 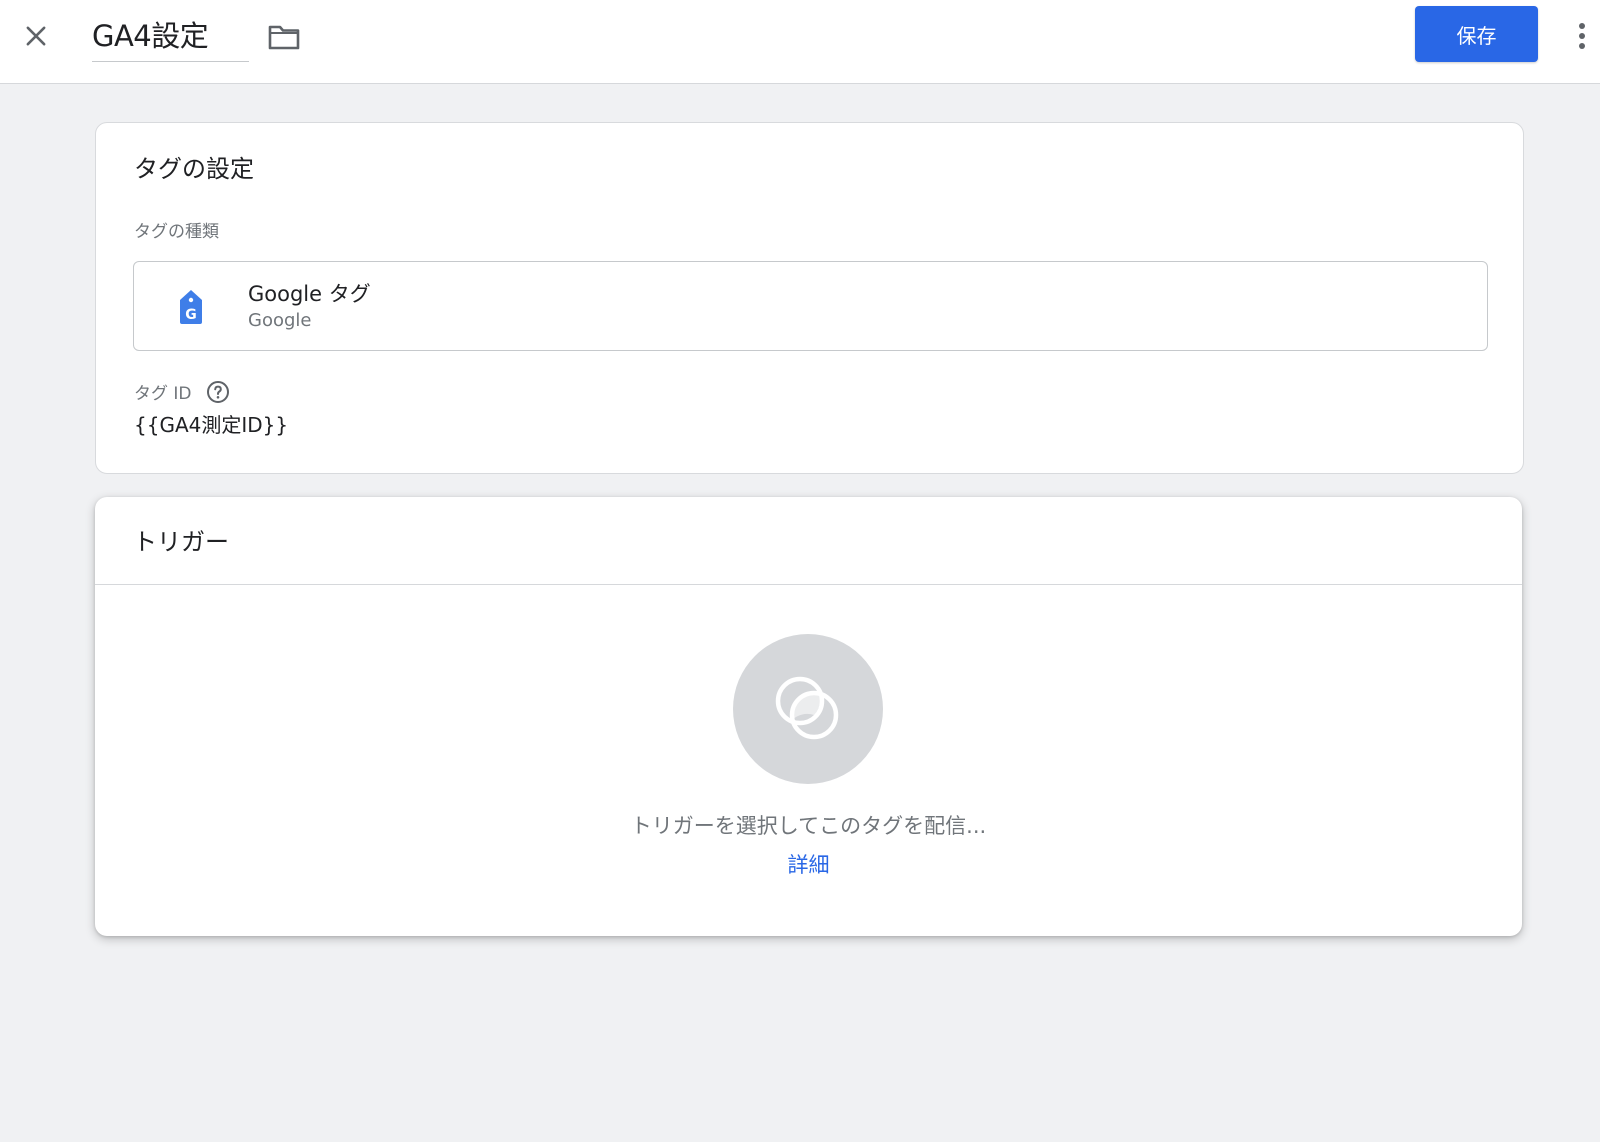 What do you see at coordinates (1476, 34) in the screenshot?
I see `save-button: 保存` at bounding box center [1476, 34].